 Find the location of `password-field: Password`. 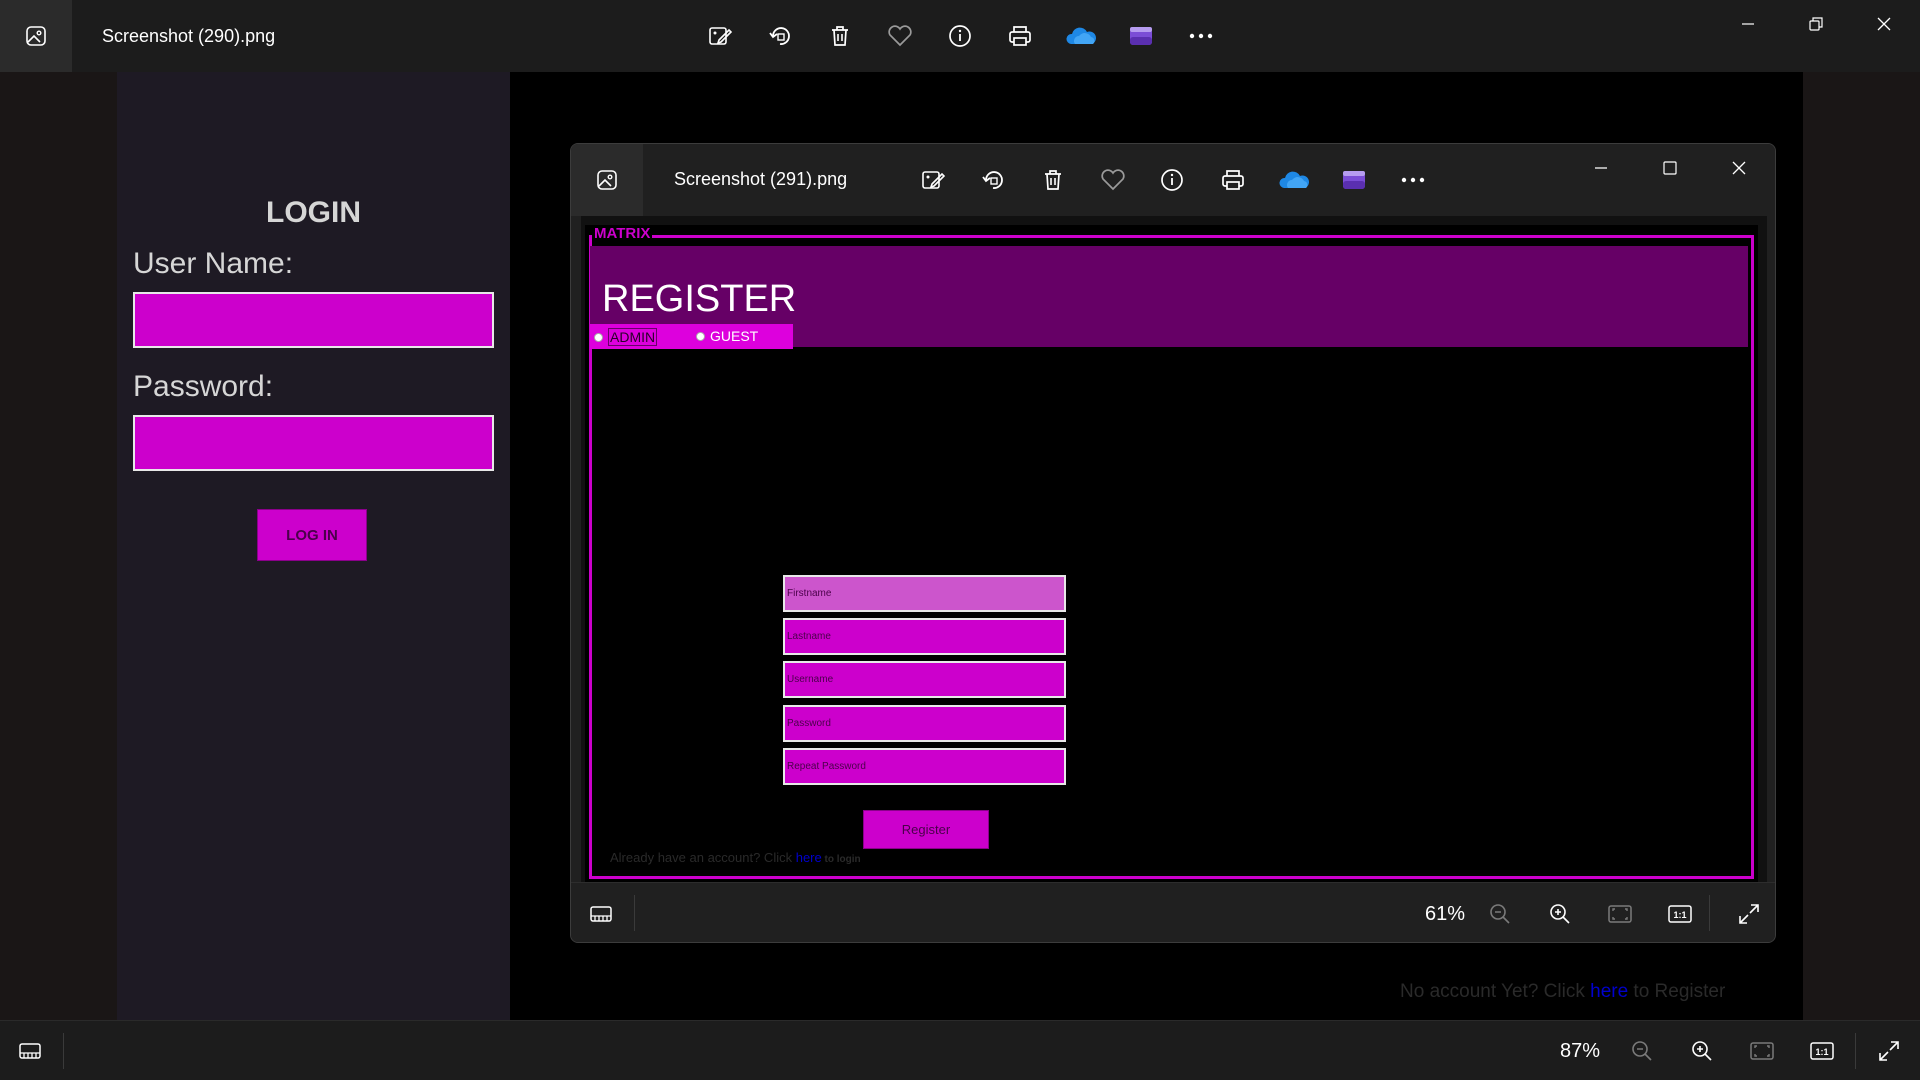

password-field: Password is located at coordinates (924, 723).